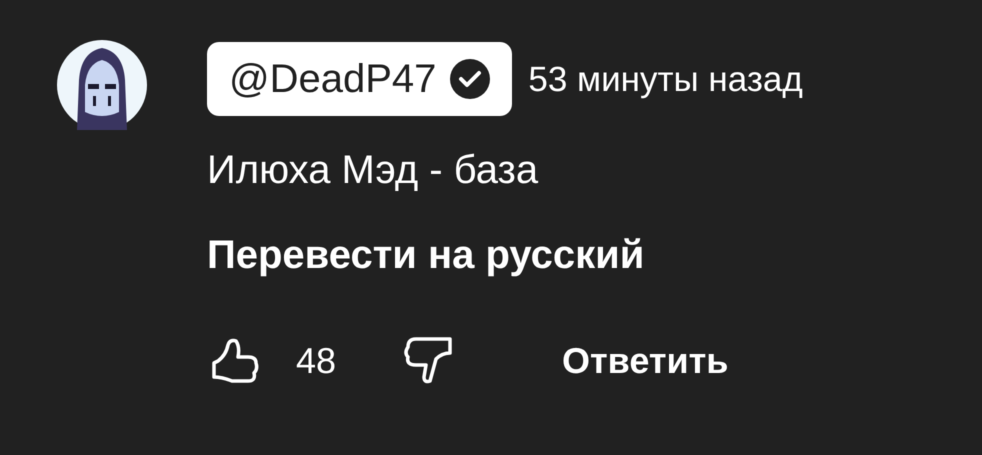  I want to click on comment-time: 53 минуты назад, so click(665, 79).